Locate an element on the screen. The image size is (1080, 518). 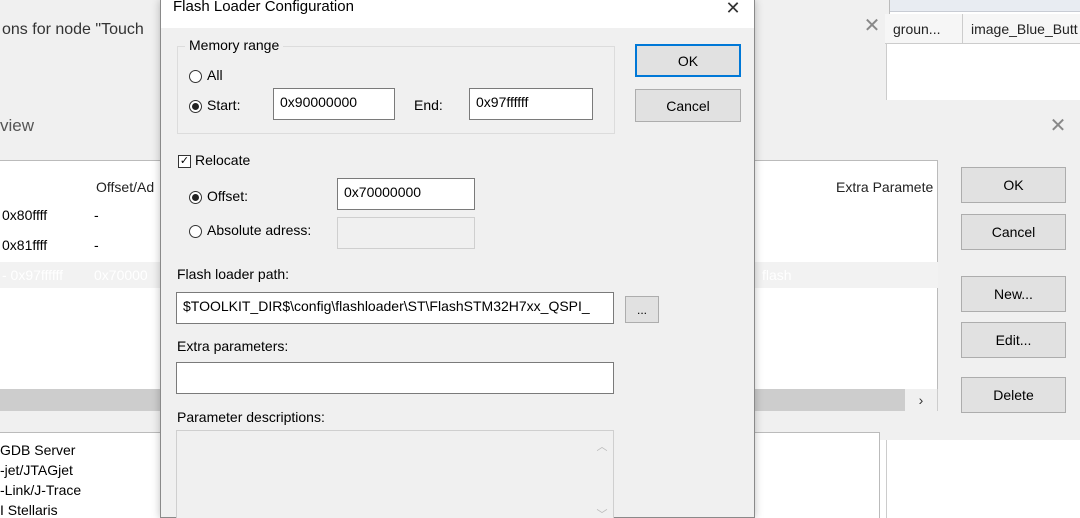
extra-parameters-label: Extra parameters: is located at coordinates (233, 346).